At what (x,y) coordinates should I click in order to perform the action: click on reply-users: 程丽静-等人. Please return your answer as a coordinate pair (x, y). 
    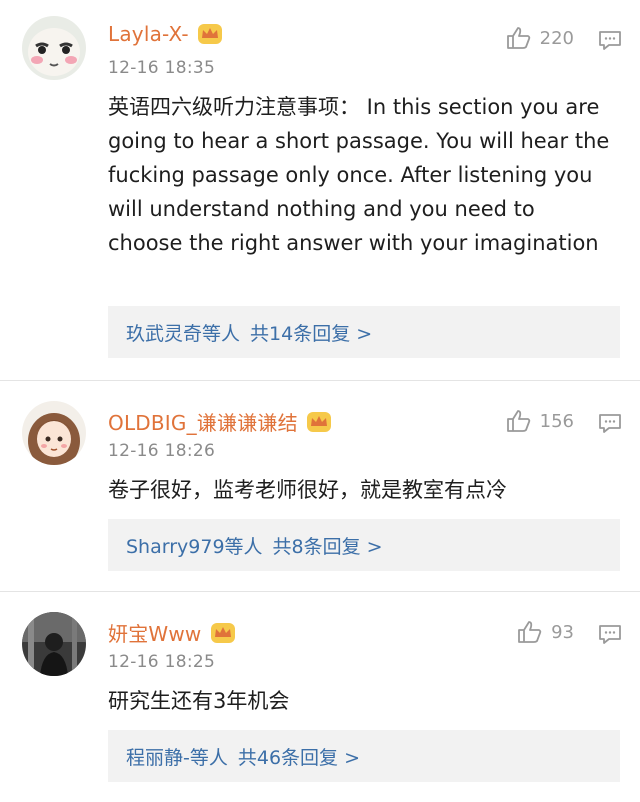
    Looking at the image, I should click on (177, 757).